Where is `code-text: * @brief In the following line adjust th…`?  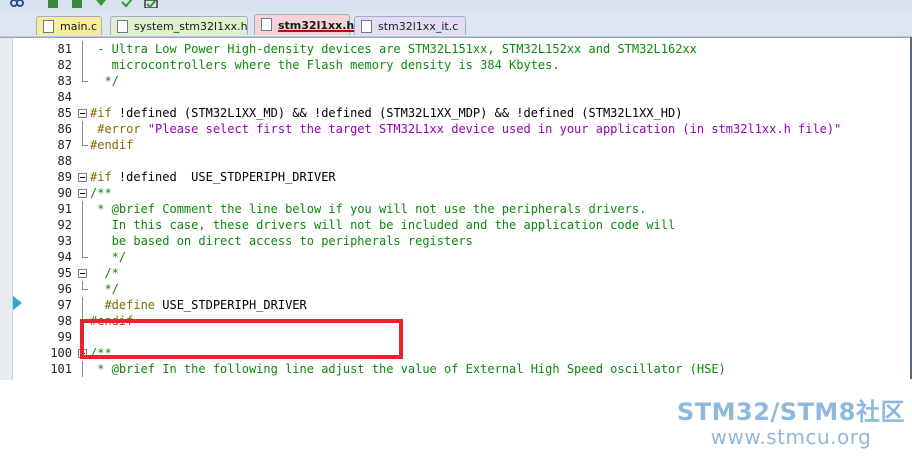 code-text: * @brief In the following line adjust th… is located at coordinates (408, 369).